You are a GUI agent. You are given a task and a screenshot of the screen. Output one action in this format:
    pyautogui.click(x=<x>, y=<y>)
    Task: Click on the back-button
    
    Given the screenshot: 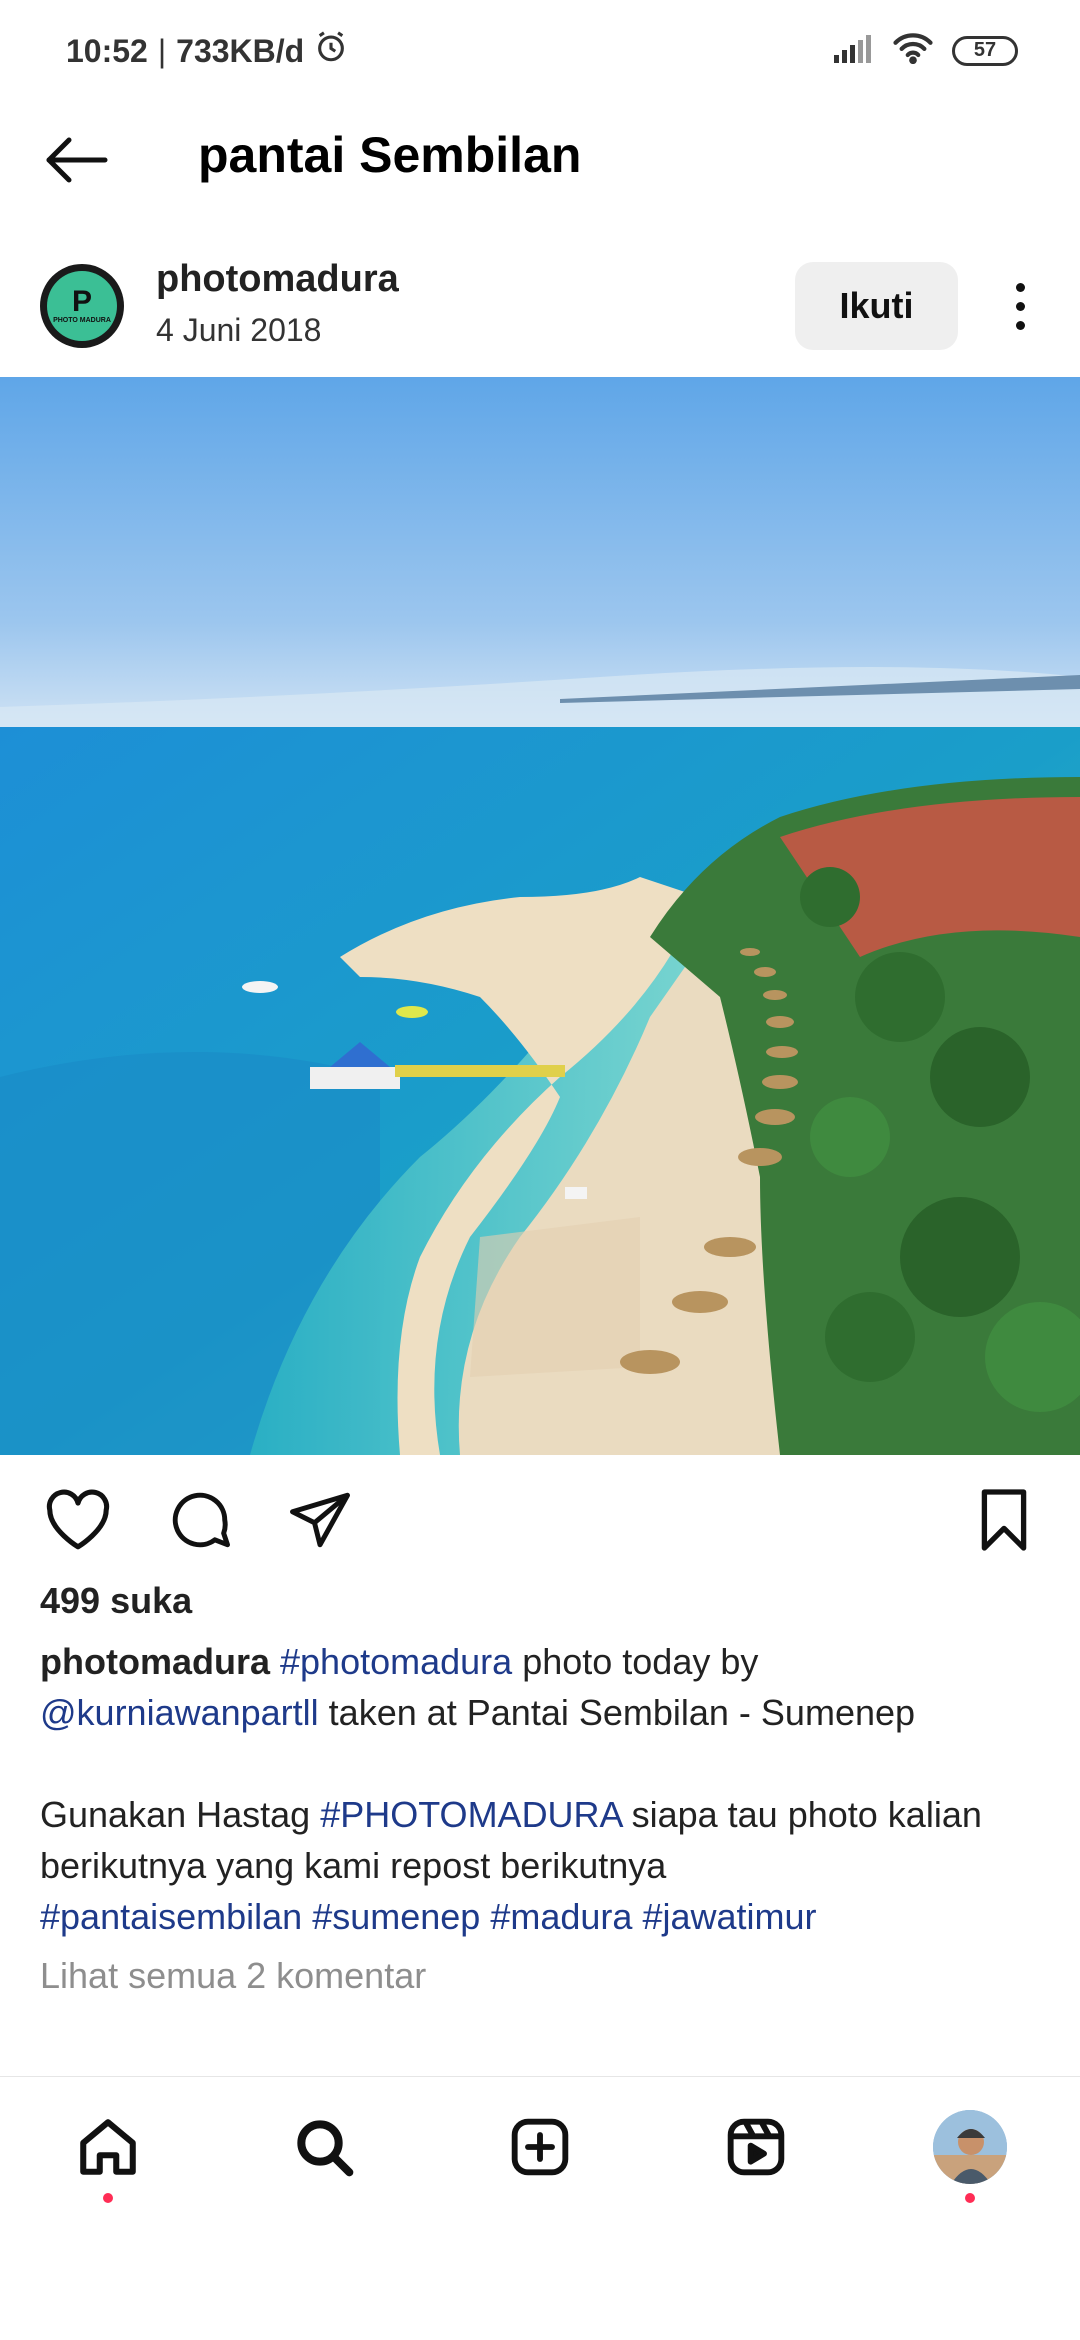 What is the action you would take?
    pyautogui.click(x=76, y=160)
    